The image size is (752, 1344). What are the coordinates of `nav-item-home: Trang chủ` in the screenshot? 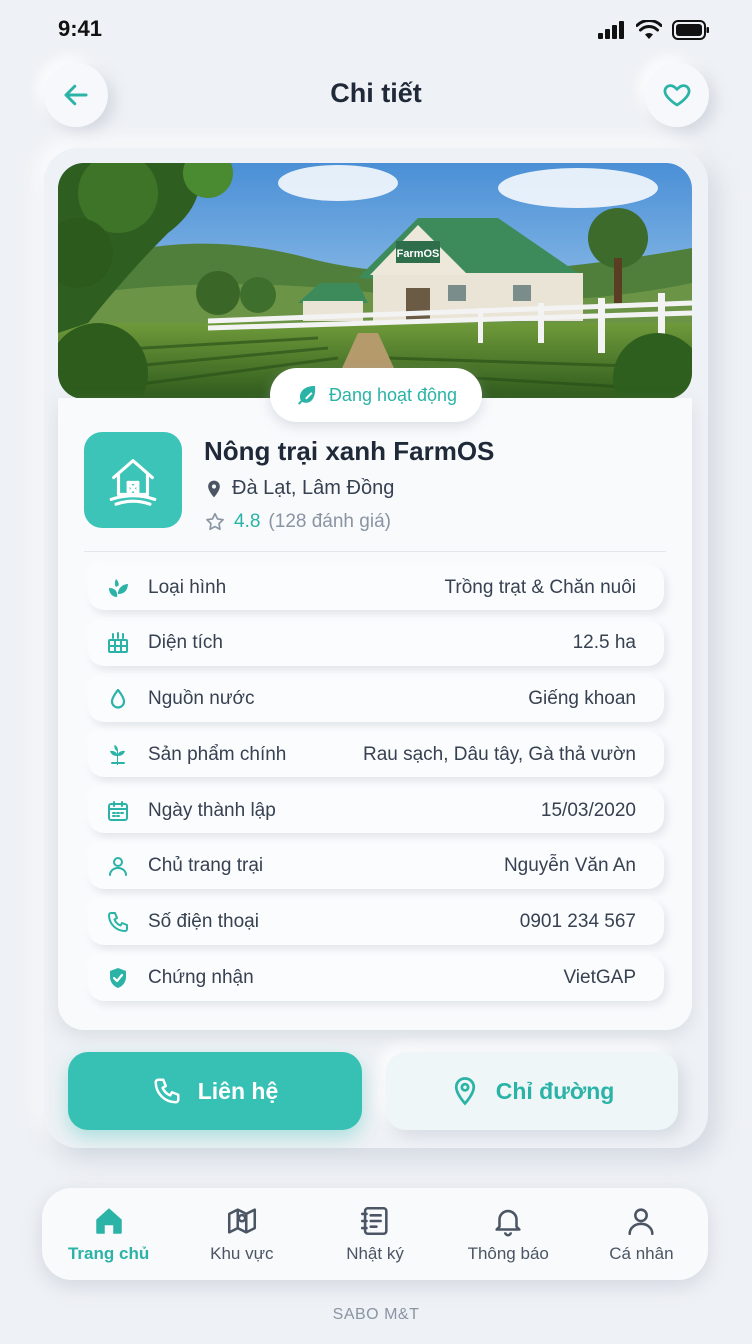 It's located at (108, 1234).